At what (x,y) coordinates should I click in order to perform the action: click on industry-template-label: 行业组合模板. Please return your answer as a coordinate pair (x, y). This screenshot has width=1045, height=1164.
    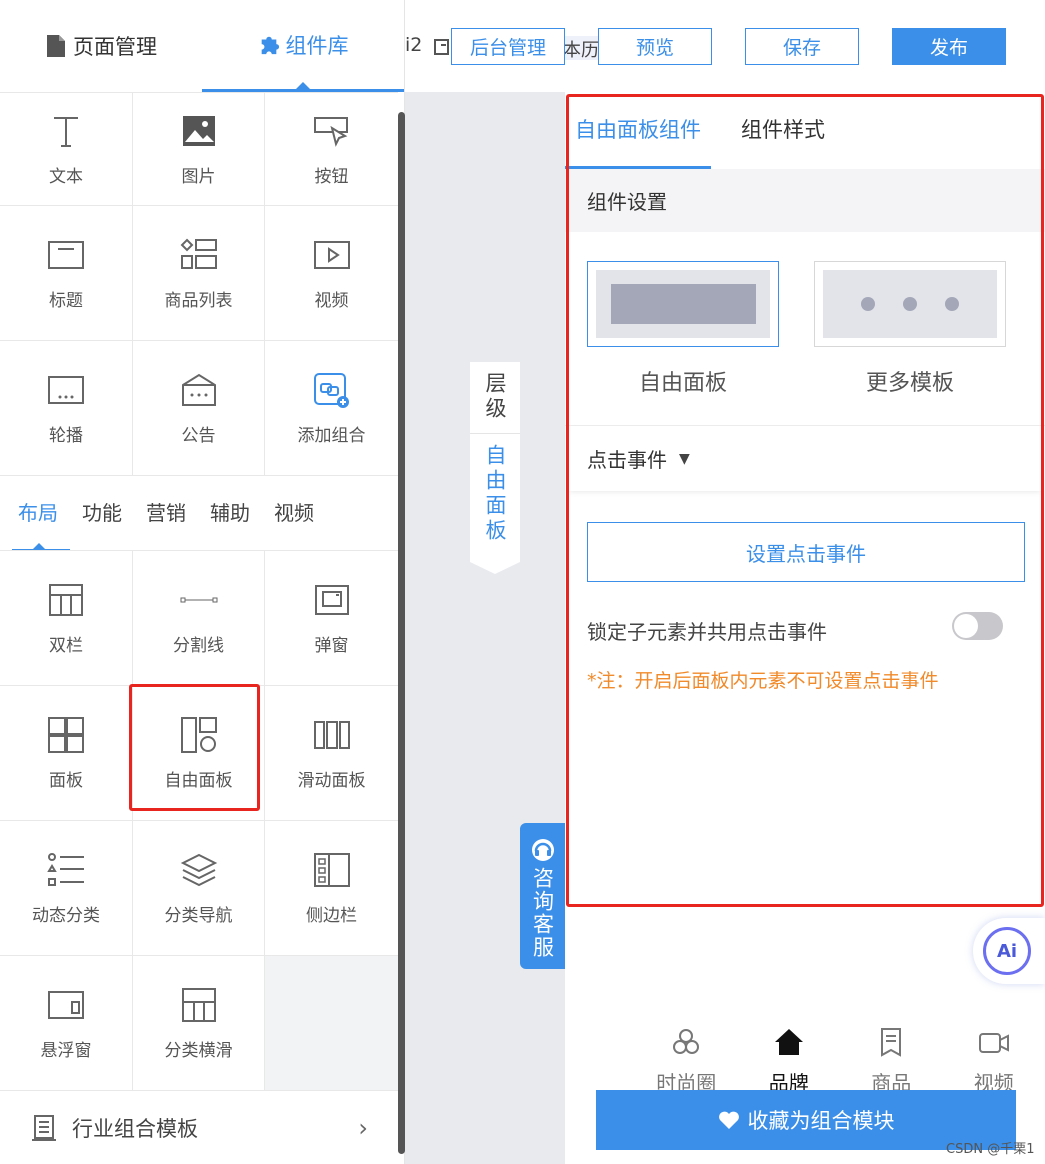
    Looking at the image, I should click on (135, 1128).